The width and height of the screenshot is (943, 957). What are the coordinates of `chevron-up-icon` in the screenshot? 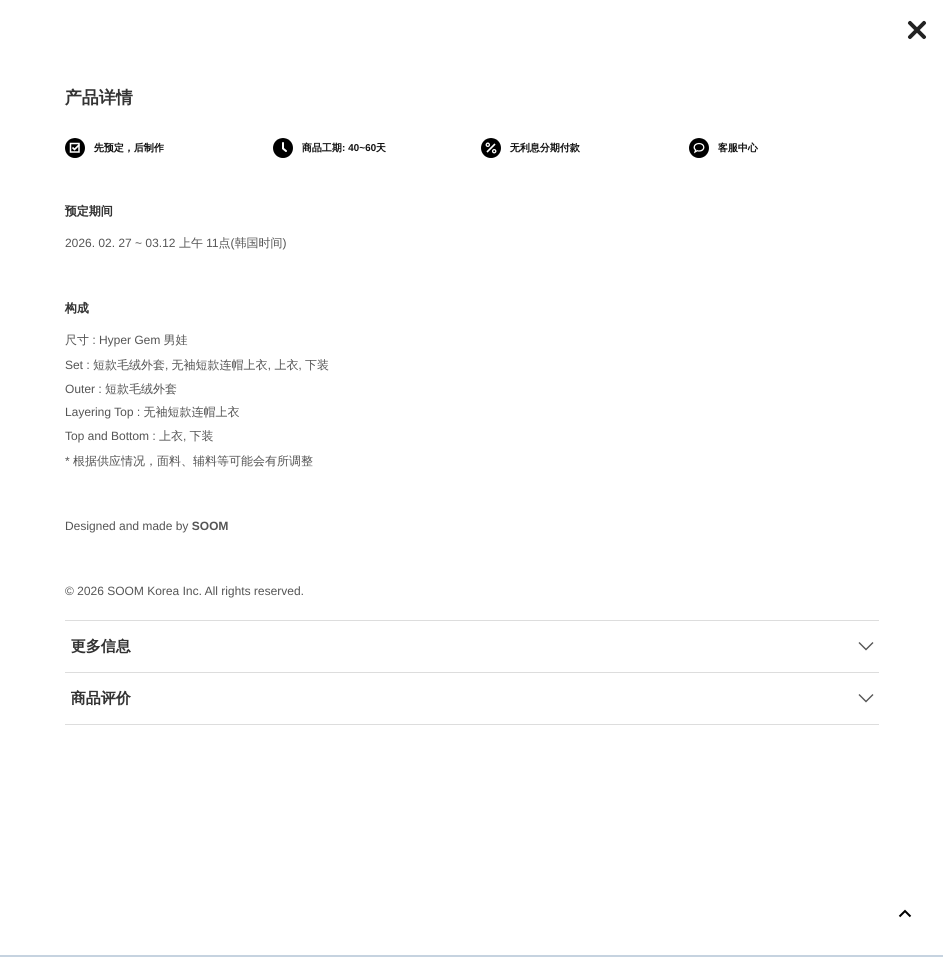 It's located at (905, 913).